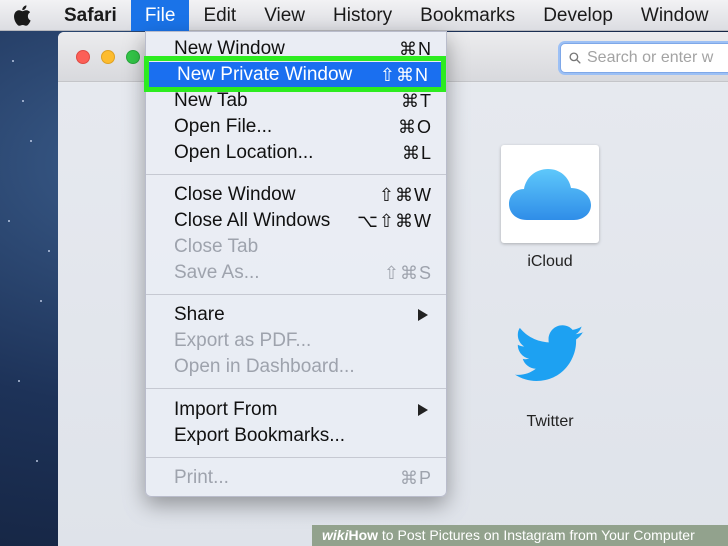  I want to click on watermark-prefix: How, so click(363, 535).